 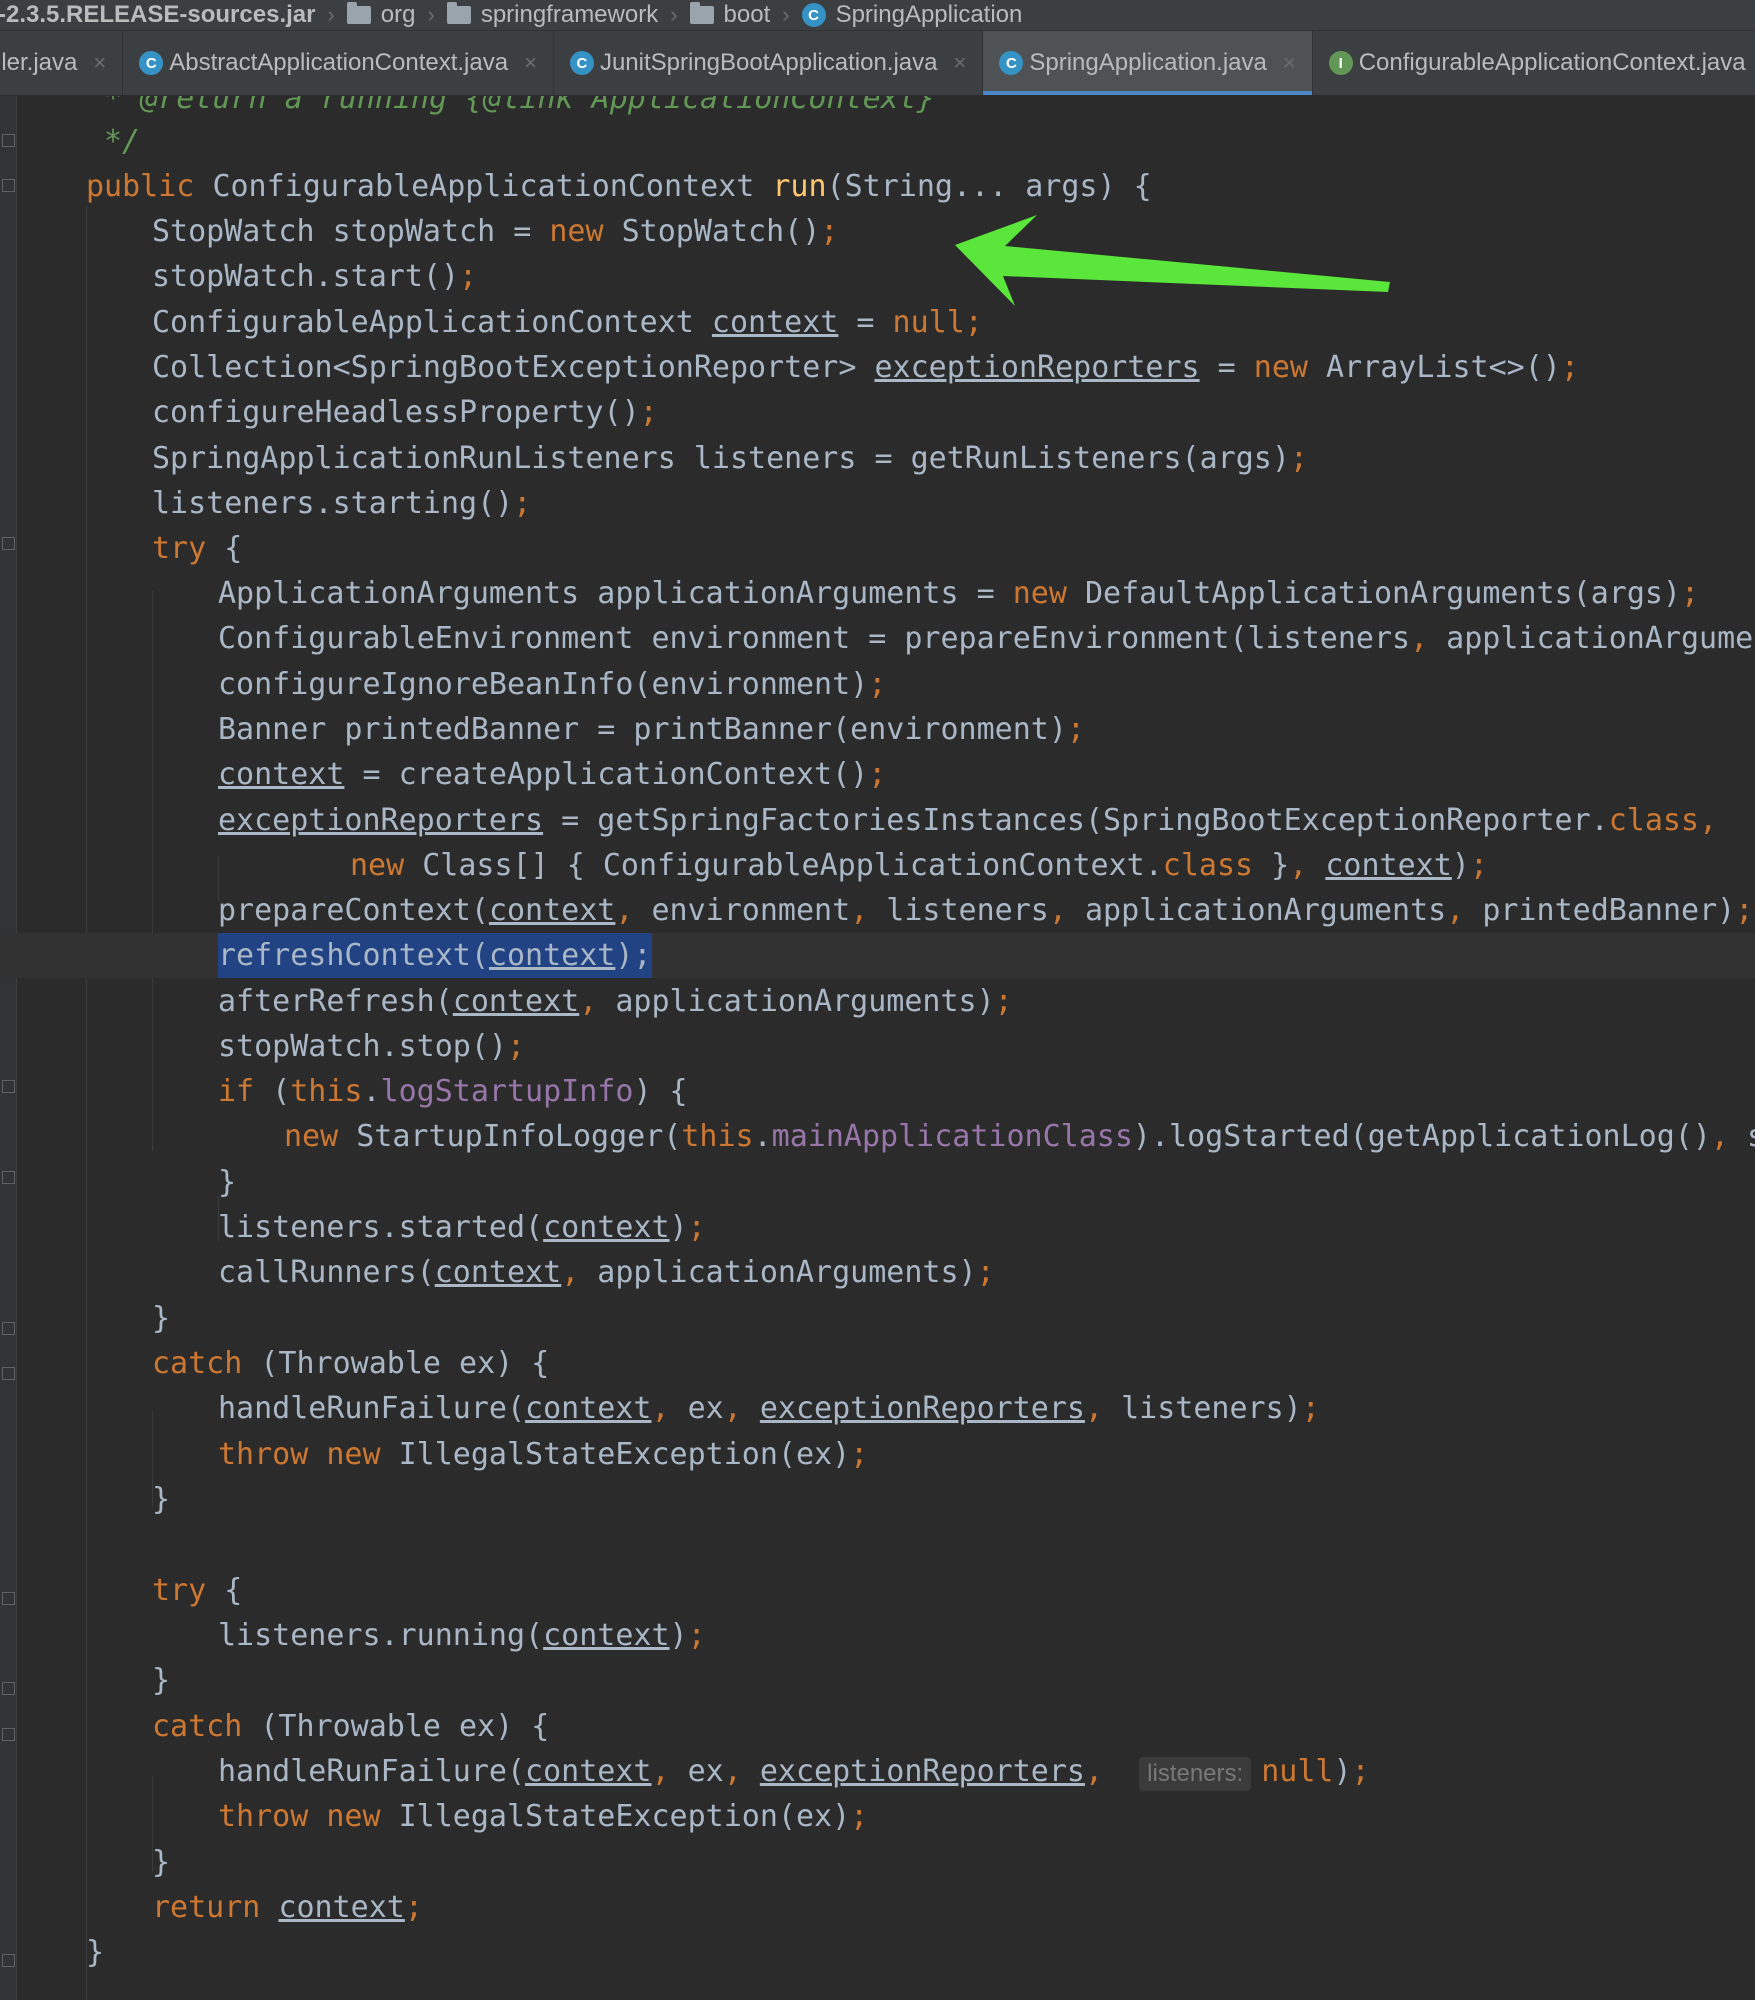 What do you see at coordinates (381, 15) in the screenshot?
I see `breadcrumb-item: org` at bounding box center [381, 15].